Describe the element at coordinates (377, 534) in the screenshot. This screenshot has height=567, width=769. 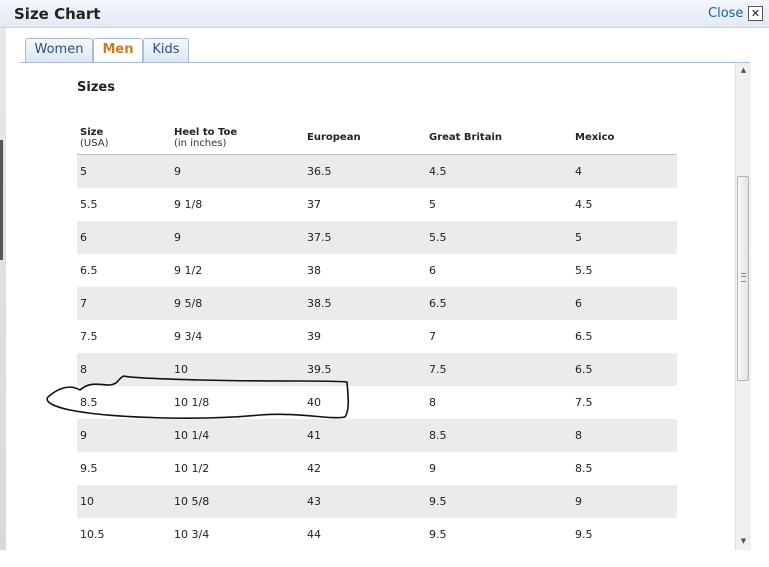
I see `table-row: 10.5 10 3/4 44 9.5 9.5` at that location.